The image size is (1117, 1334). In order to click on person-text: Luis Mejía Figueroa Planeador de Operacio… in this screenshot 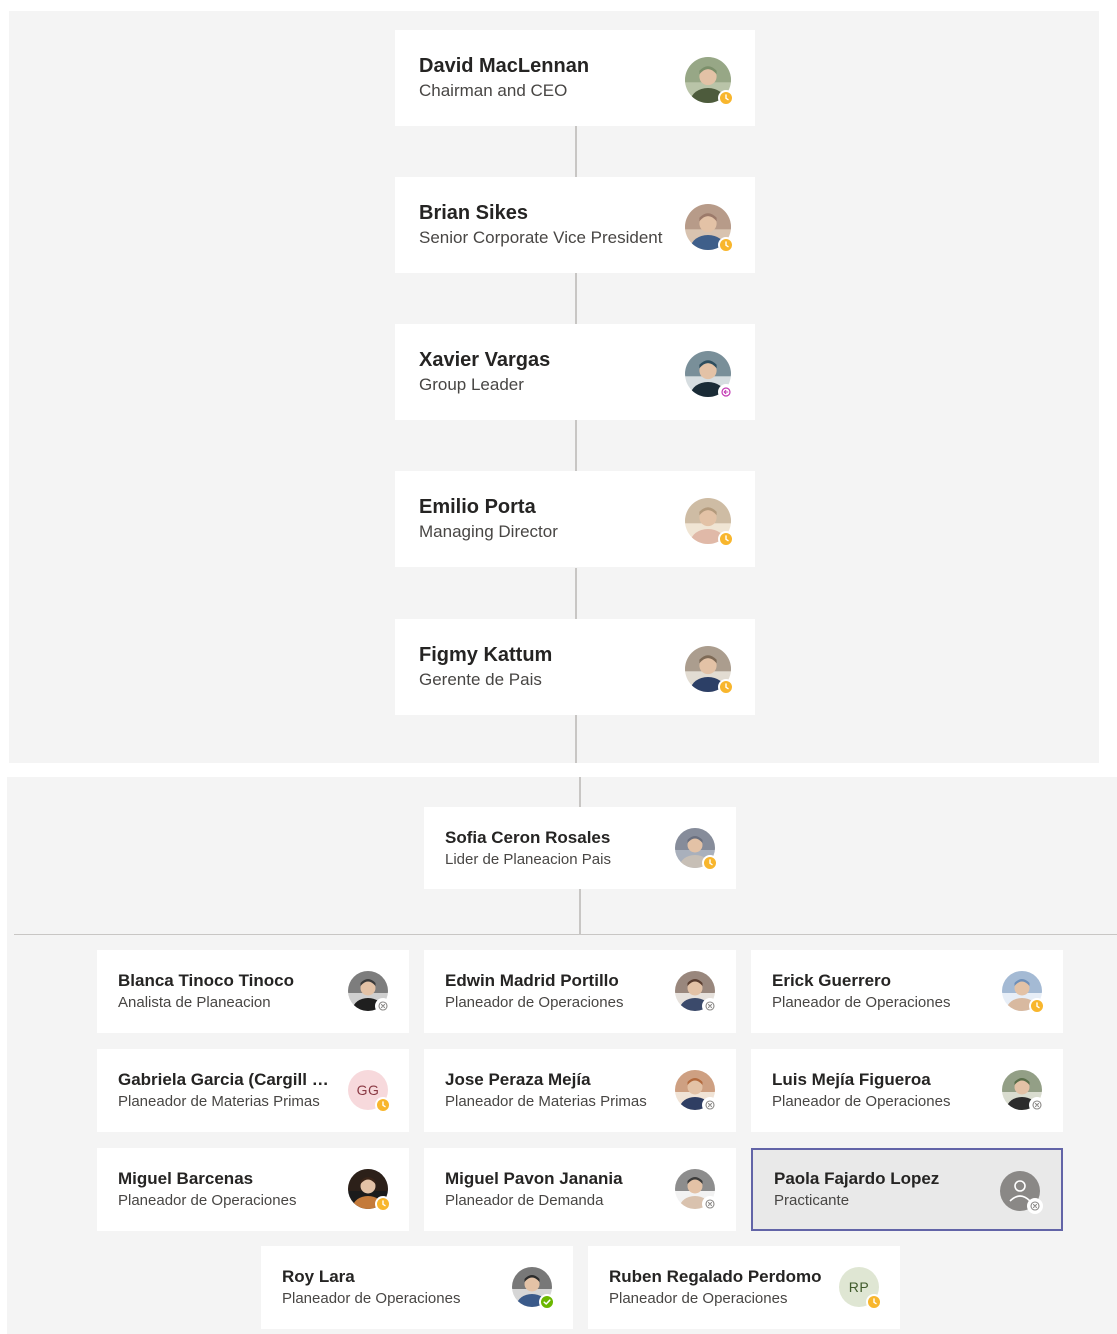, I will do `click(883, 1090)`.